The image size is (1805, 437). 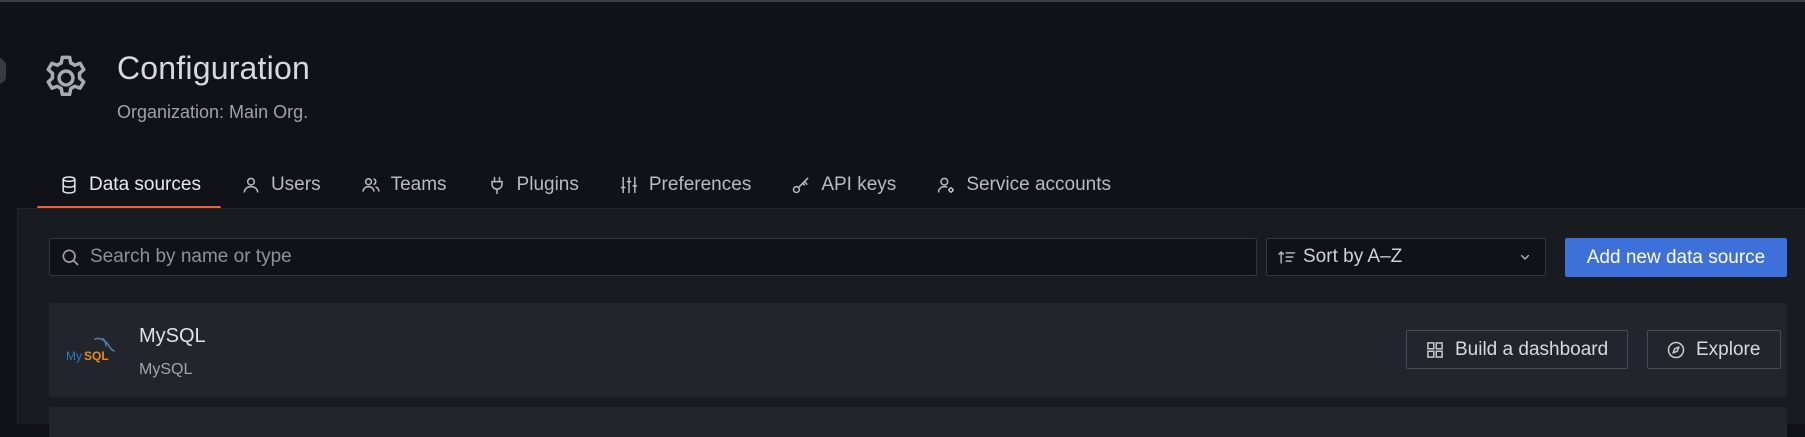 What do you see at coordinates (213, 112) in the screenshot?
I see `page-subtitle: Organization: Main Org.` at bounding box center [213, 112].